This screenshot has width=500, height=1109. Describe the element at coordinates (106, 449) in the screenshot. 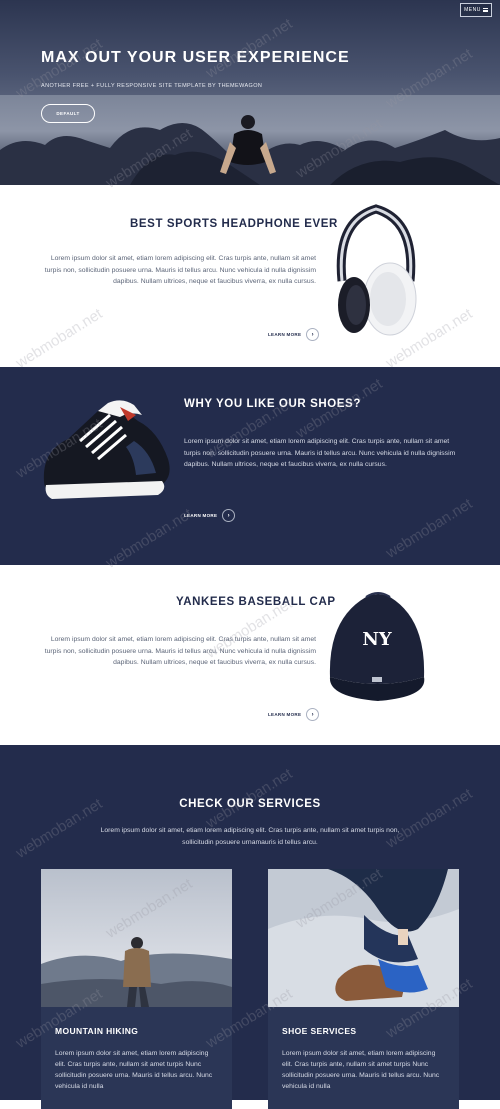

I see `sneaker-icon` at that location.